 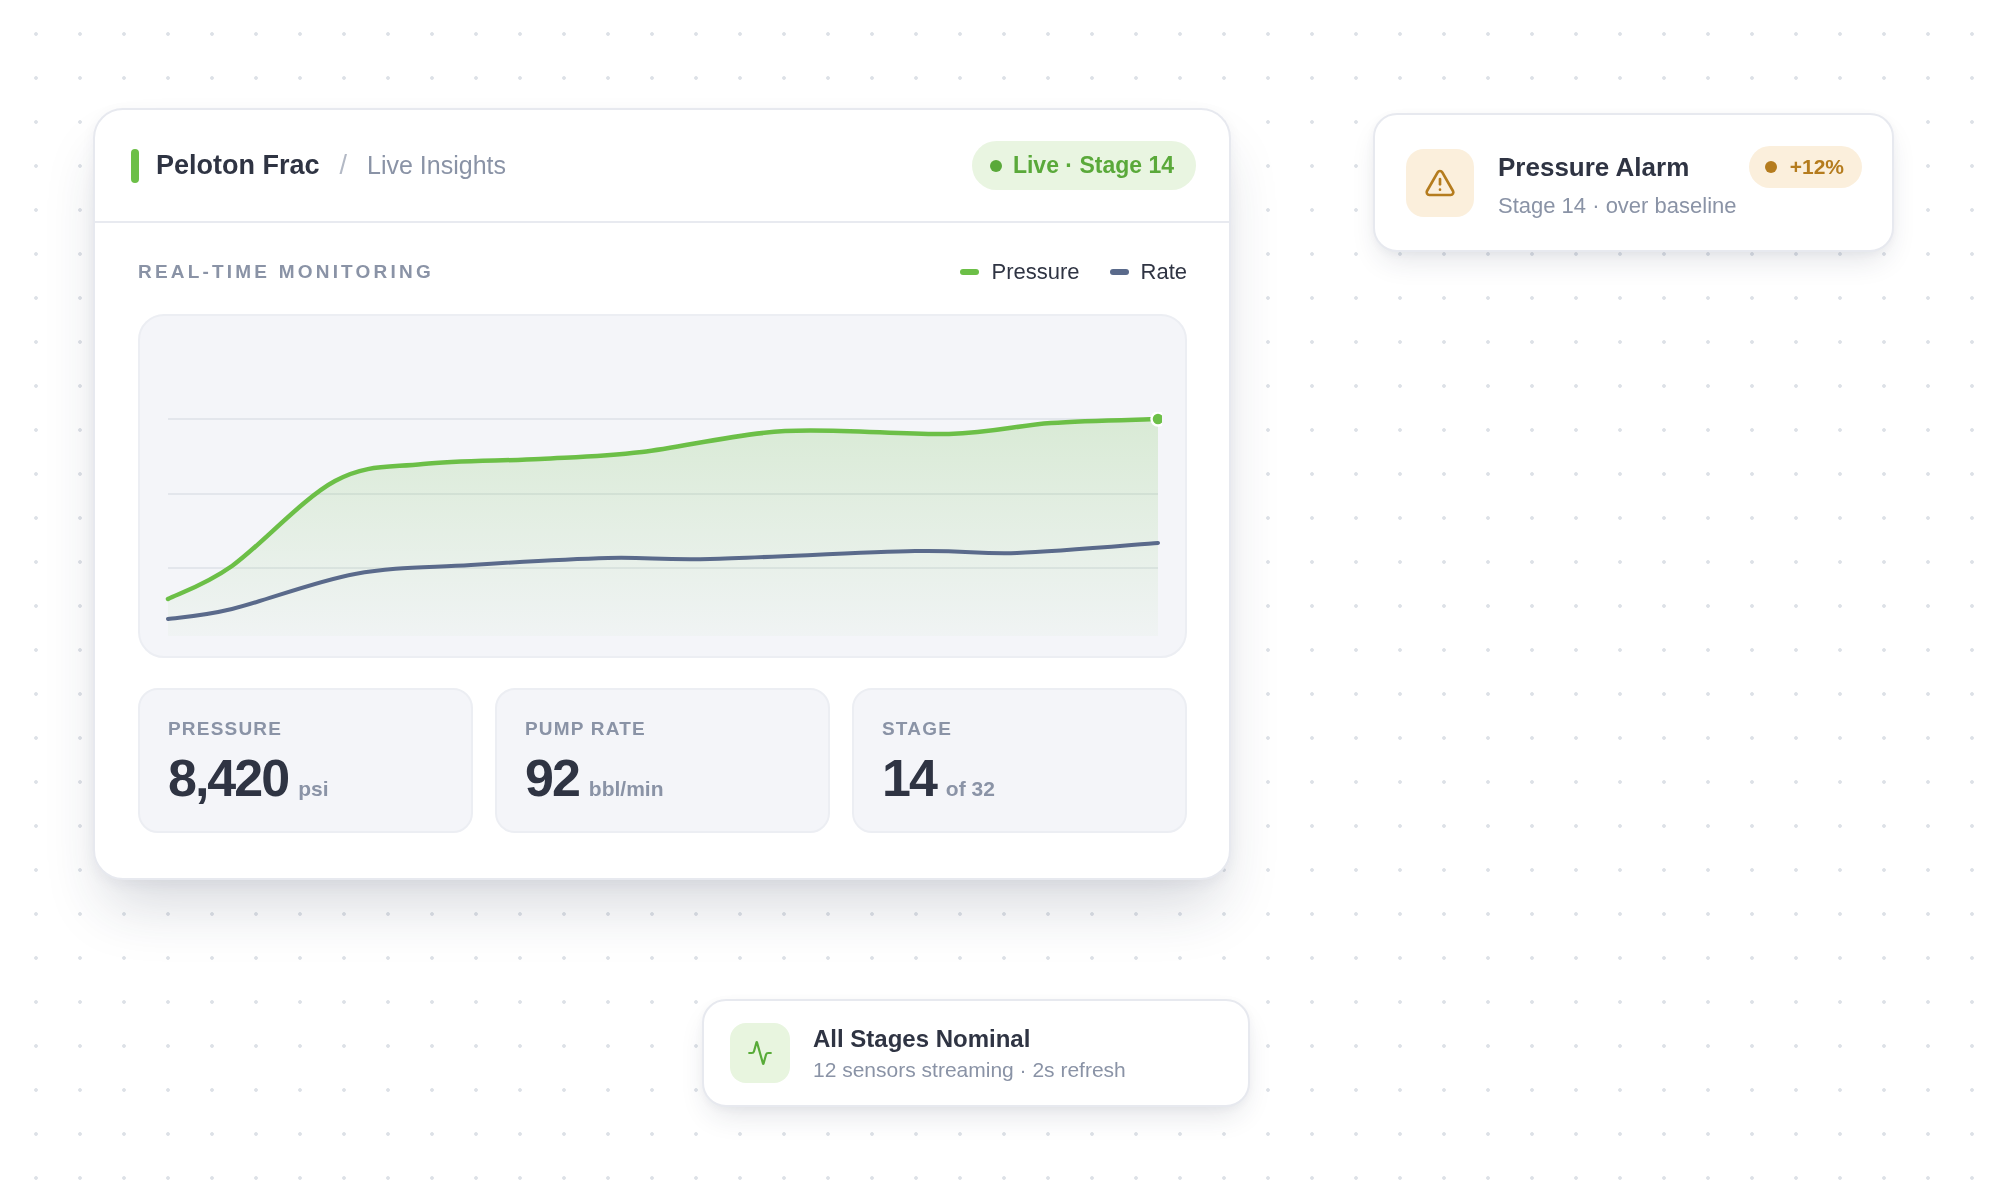 What do you see at coordinates (969, 1069) in the screenshot?
I see `alert-detail: 12 sensors streaming · 2s refresh` at bounding box center [969, 1069].